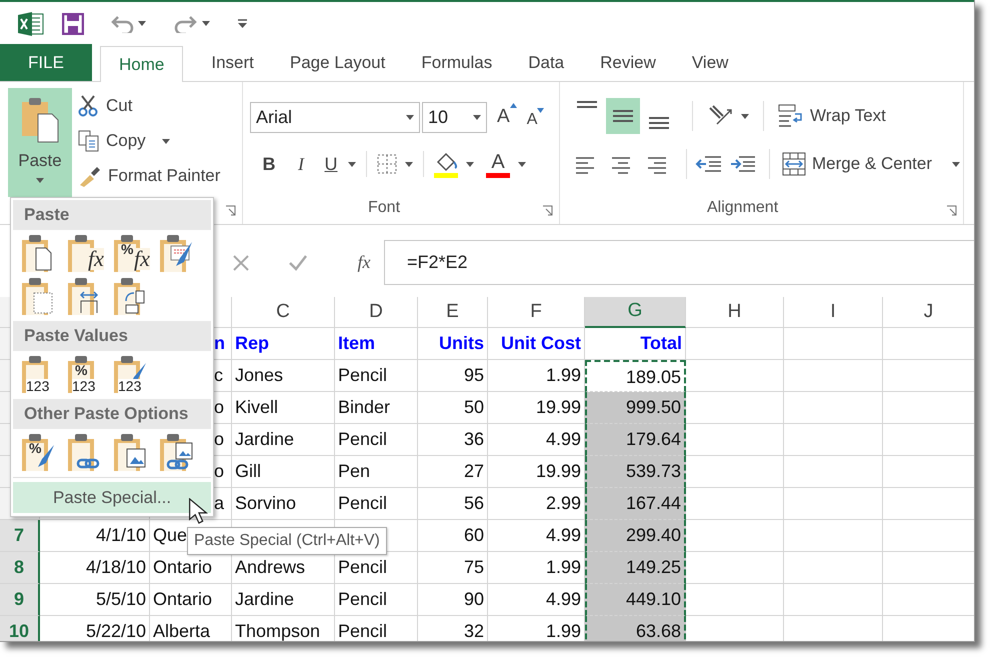 The height and width of the screenshot is (663, 1000). I want to click on paste-option-button: fx, so click(85, 254).